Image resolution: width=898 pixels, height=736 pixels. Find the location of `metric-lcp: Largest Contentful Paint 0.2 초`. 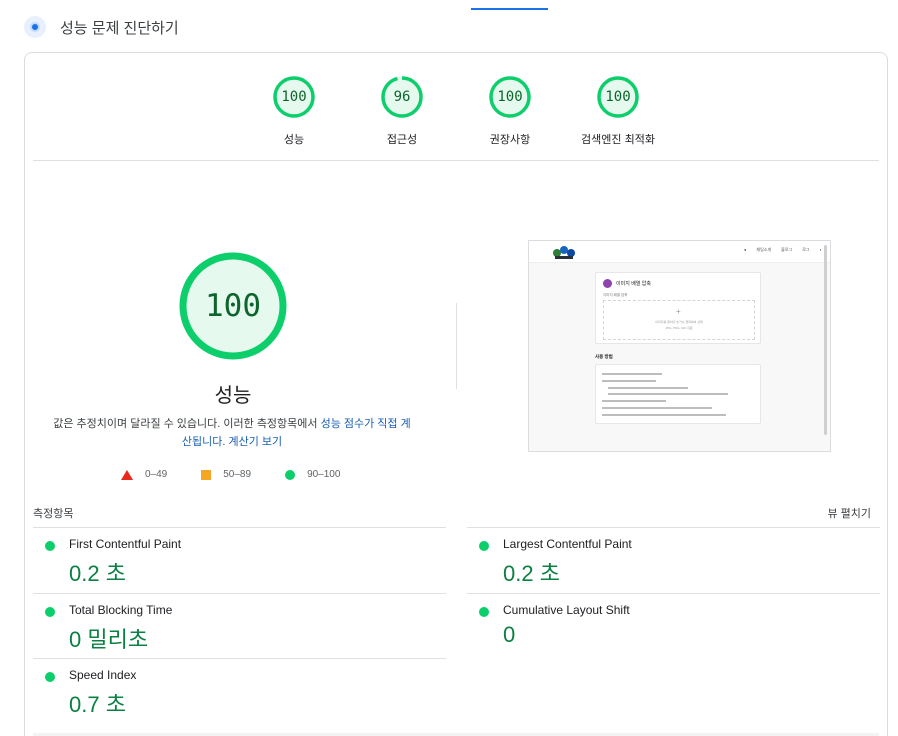

metric-lcp: Largest Contentful Paint 0.2 초 is located at coordinates (673, 560).